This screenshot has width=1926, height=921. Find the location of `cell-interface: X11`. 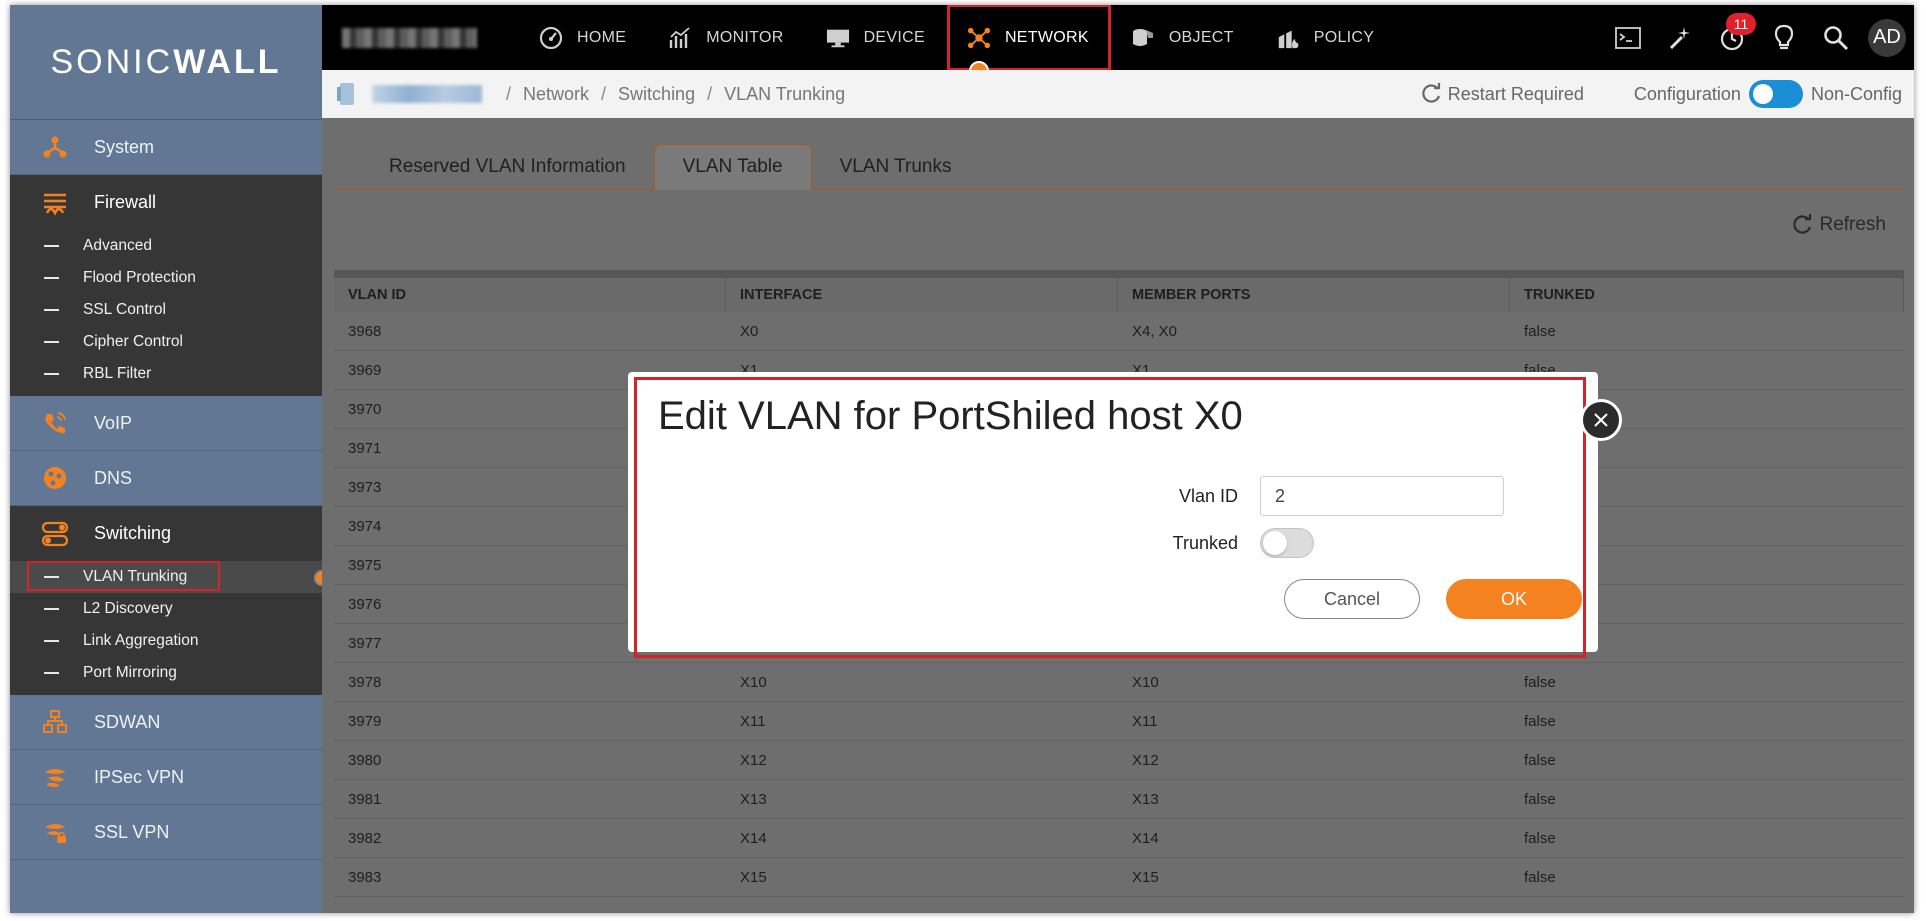

cell-interface: X11 is located at coordinates (753, 721).